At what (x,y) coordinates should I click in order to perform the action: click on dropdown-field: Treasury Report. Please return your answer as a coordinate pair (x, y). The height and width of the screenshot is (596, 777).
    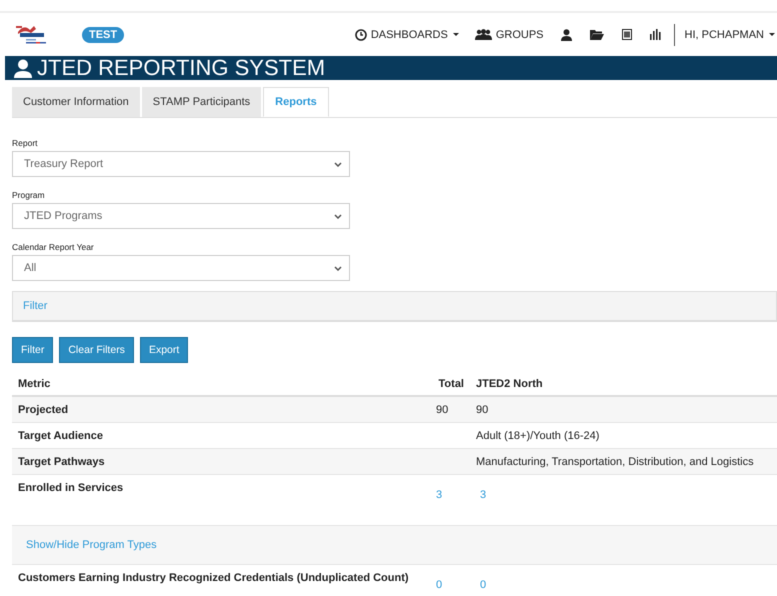
    Looking at the image, I should click on (181, 164).